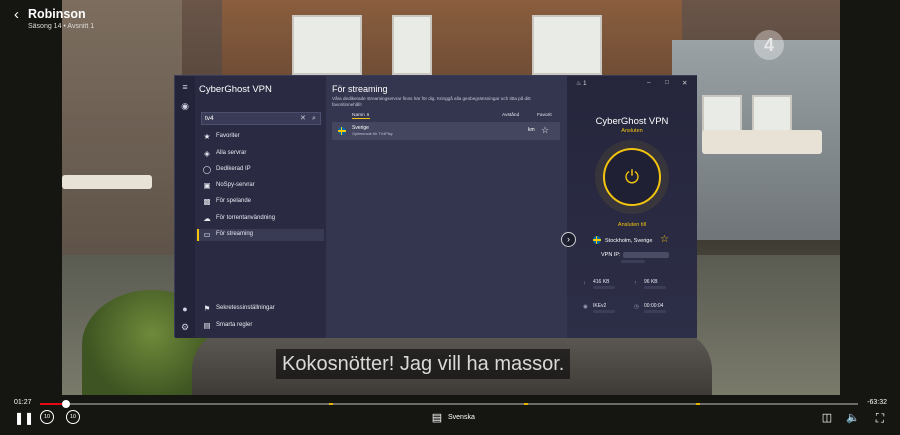  Describe the element at coordinates (655, 311) in the screenshot. I see `duration-sub` at that location.